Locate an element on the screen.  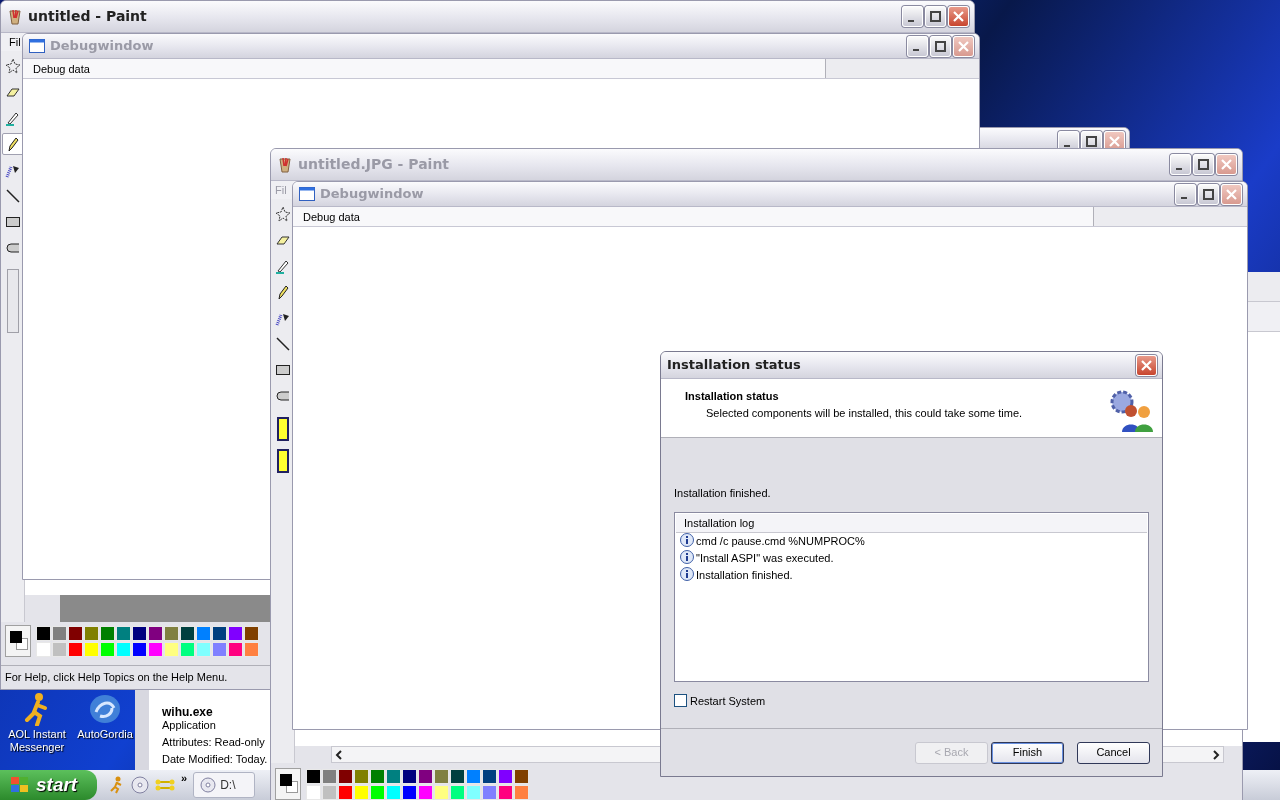
file-type: Application is located at coordinates (189, 725).